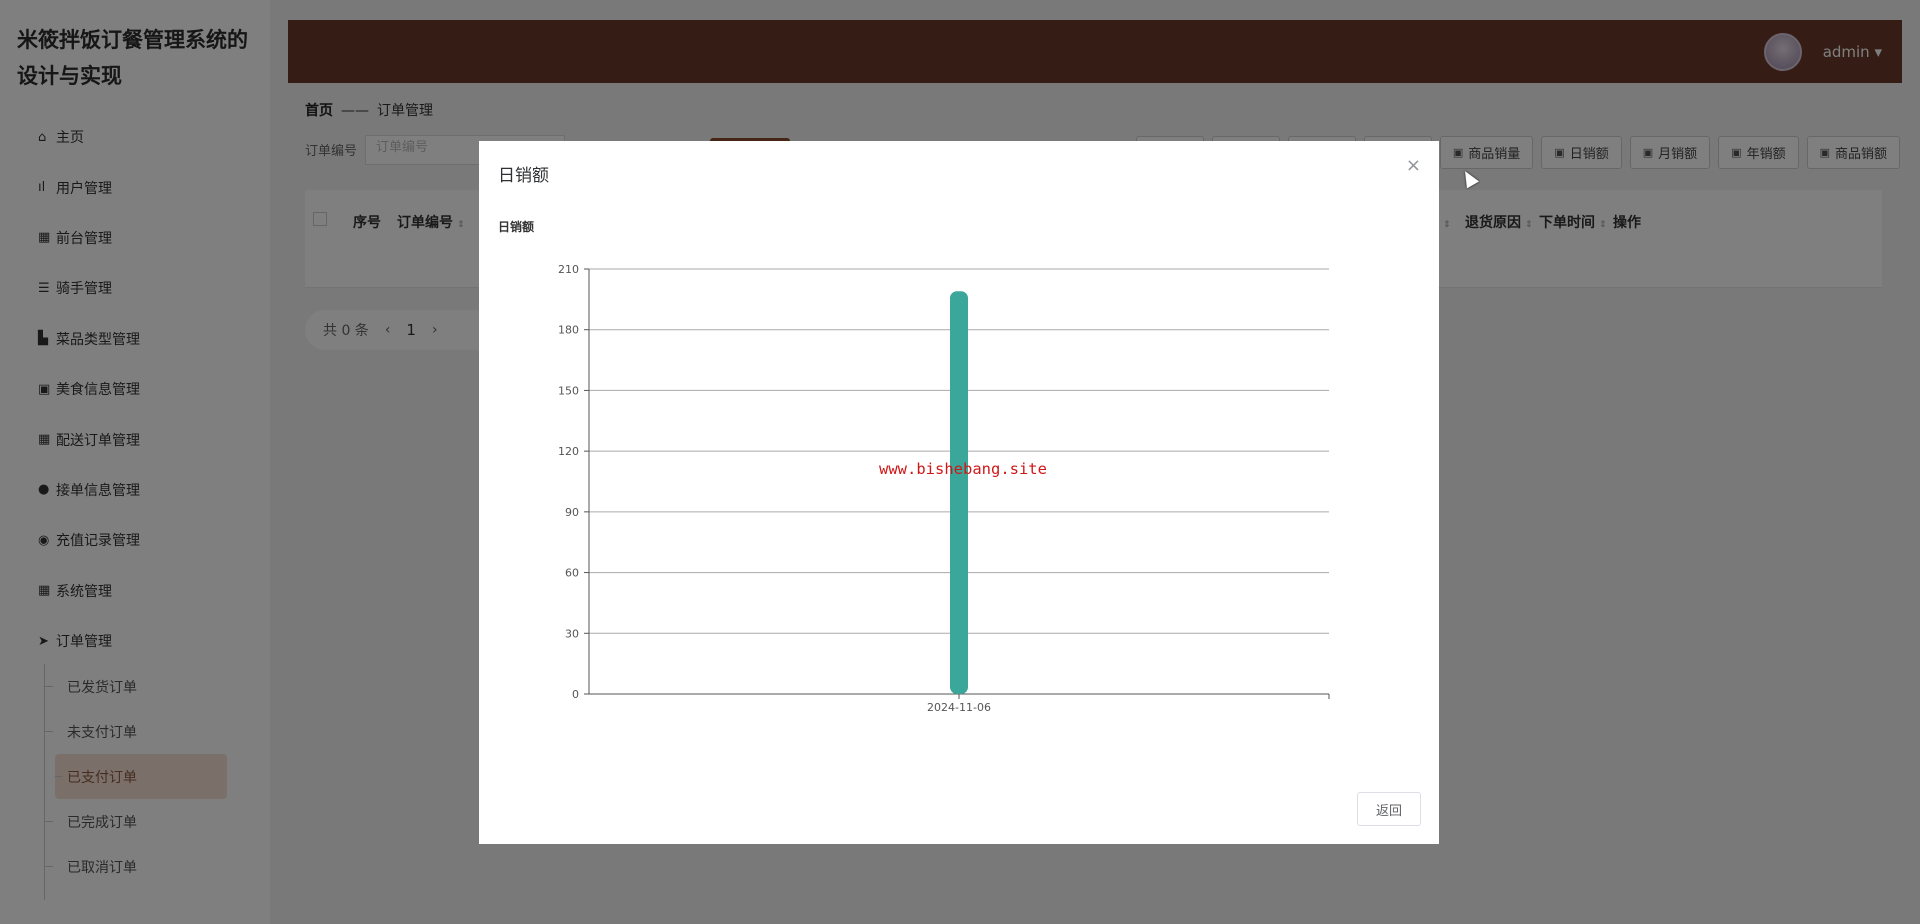 The image size is (1920, 924). What do you see at coordinates (568, 451) in the screenshot?
I see `y-tick-label: 120` at bounding box center [568, 451].